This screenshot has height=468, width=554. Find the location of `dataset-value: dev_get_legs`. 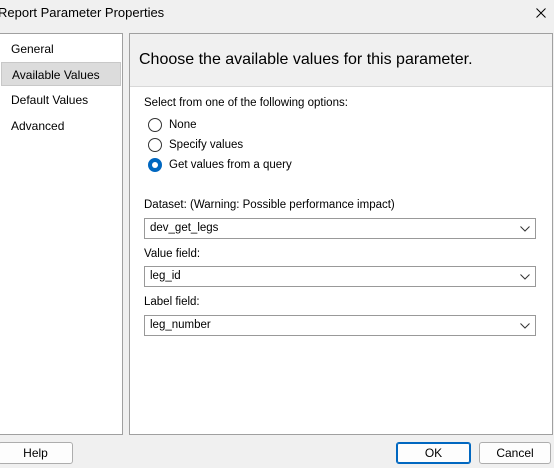

dataset-value: dev_get_legs is located at coordinates (184, 228).